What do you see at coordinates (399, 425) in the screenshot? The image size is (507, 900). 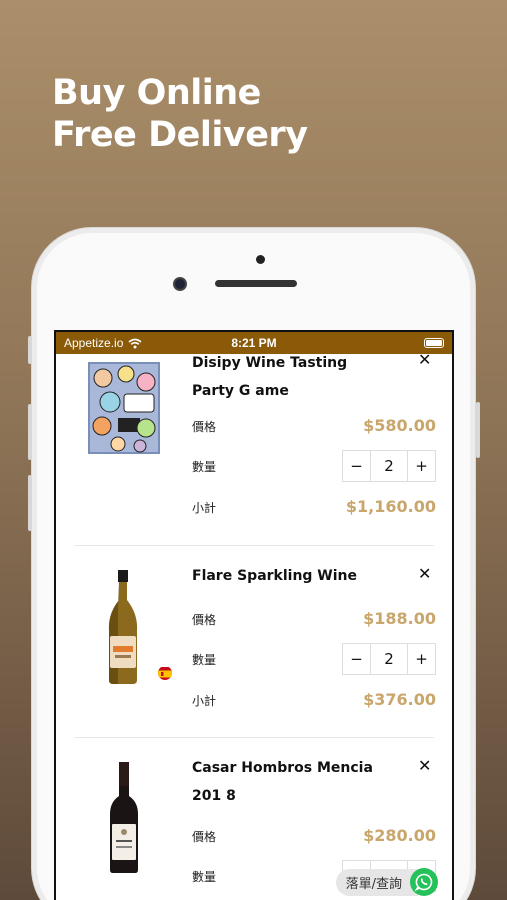 I see `item-price: $580.00` at bounding box center [399, 425].